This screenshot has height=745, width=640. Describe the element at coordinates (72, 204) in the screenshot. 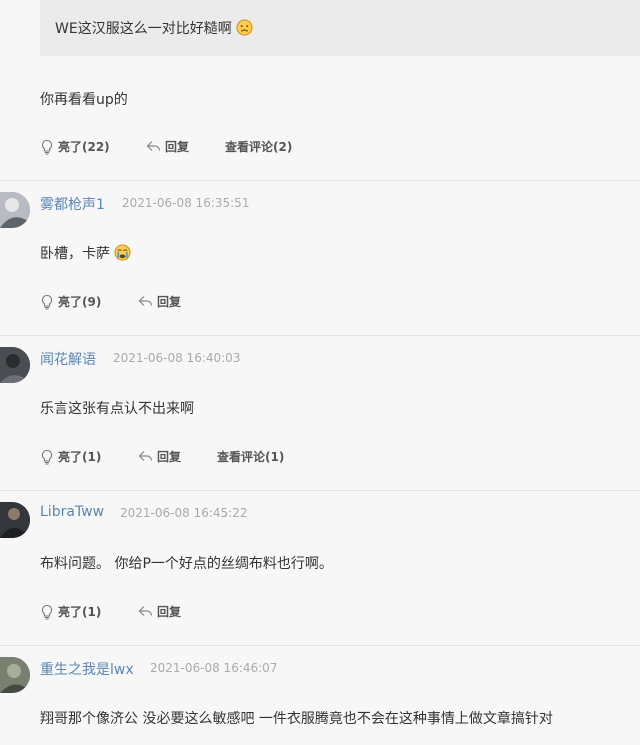

I see `username: 雾都枪声1` at that location.